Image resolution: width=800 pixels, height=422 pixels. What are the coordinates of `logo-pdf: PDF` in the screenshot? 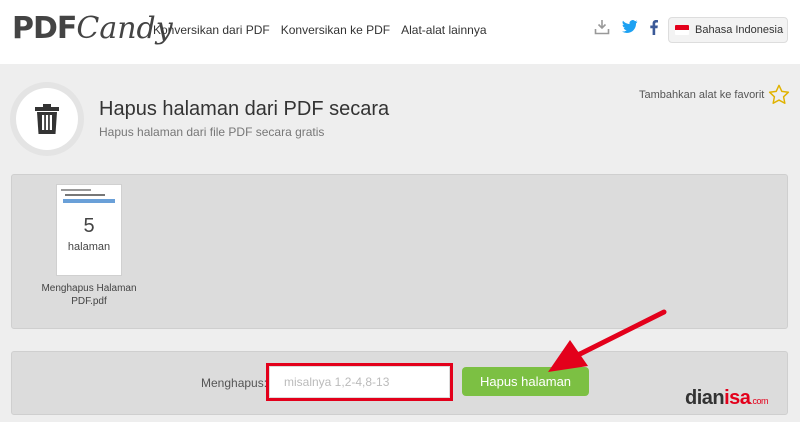 It's located at (44, 28).